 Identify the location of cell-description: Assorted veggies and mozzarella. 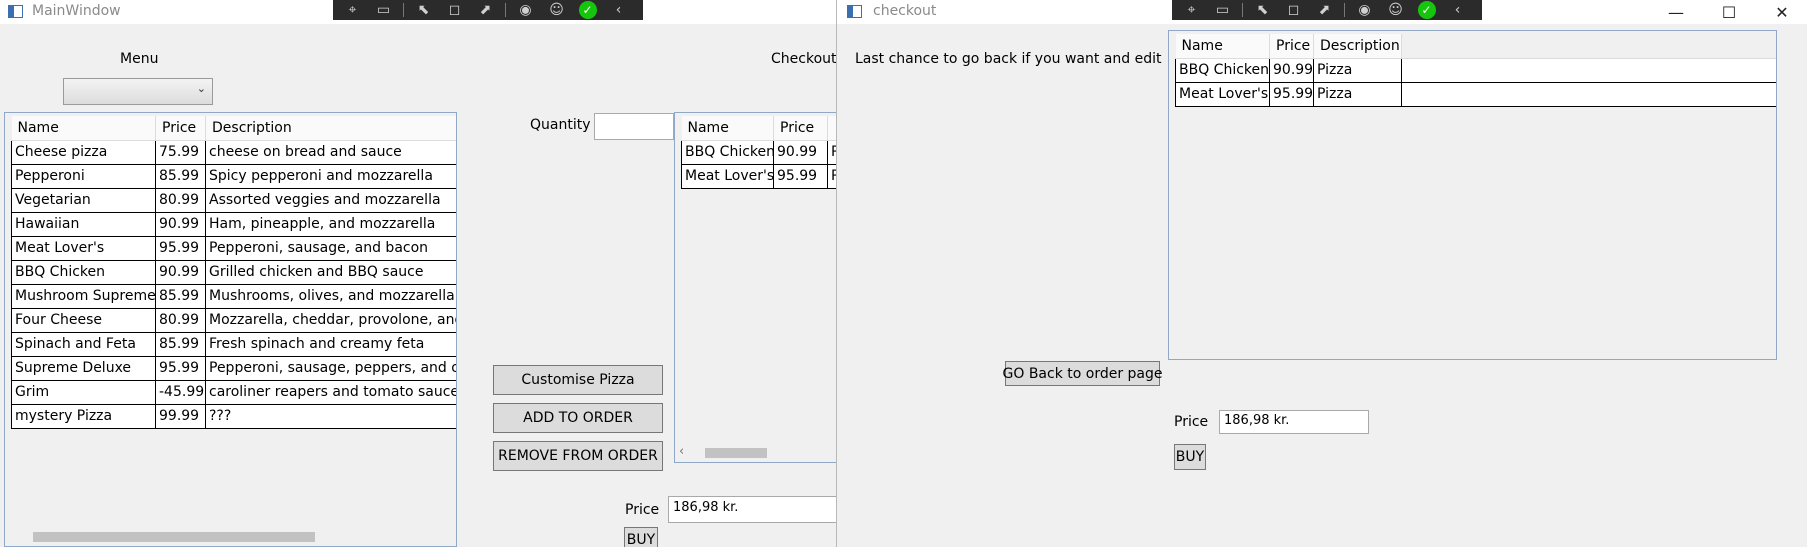
(330, 200).